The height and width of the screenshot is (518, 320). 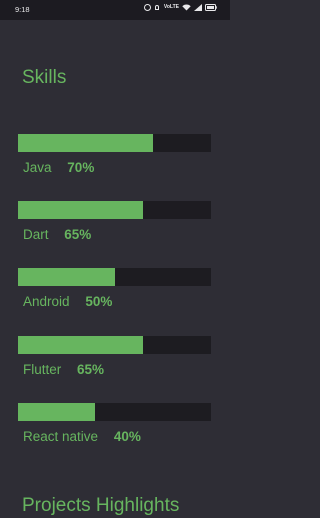 I want to click on alarm-icon, so click(x=147, y=7).